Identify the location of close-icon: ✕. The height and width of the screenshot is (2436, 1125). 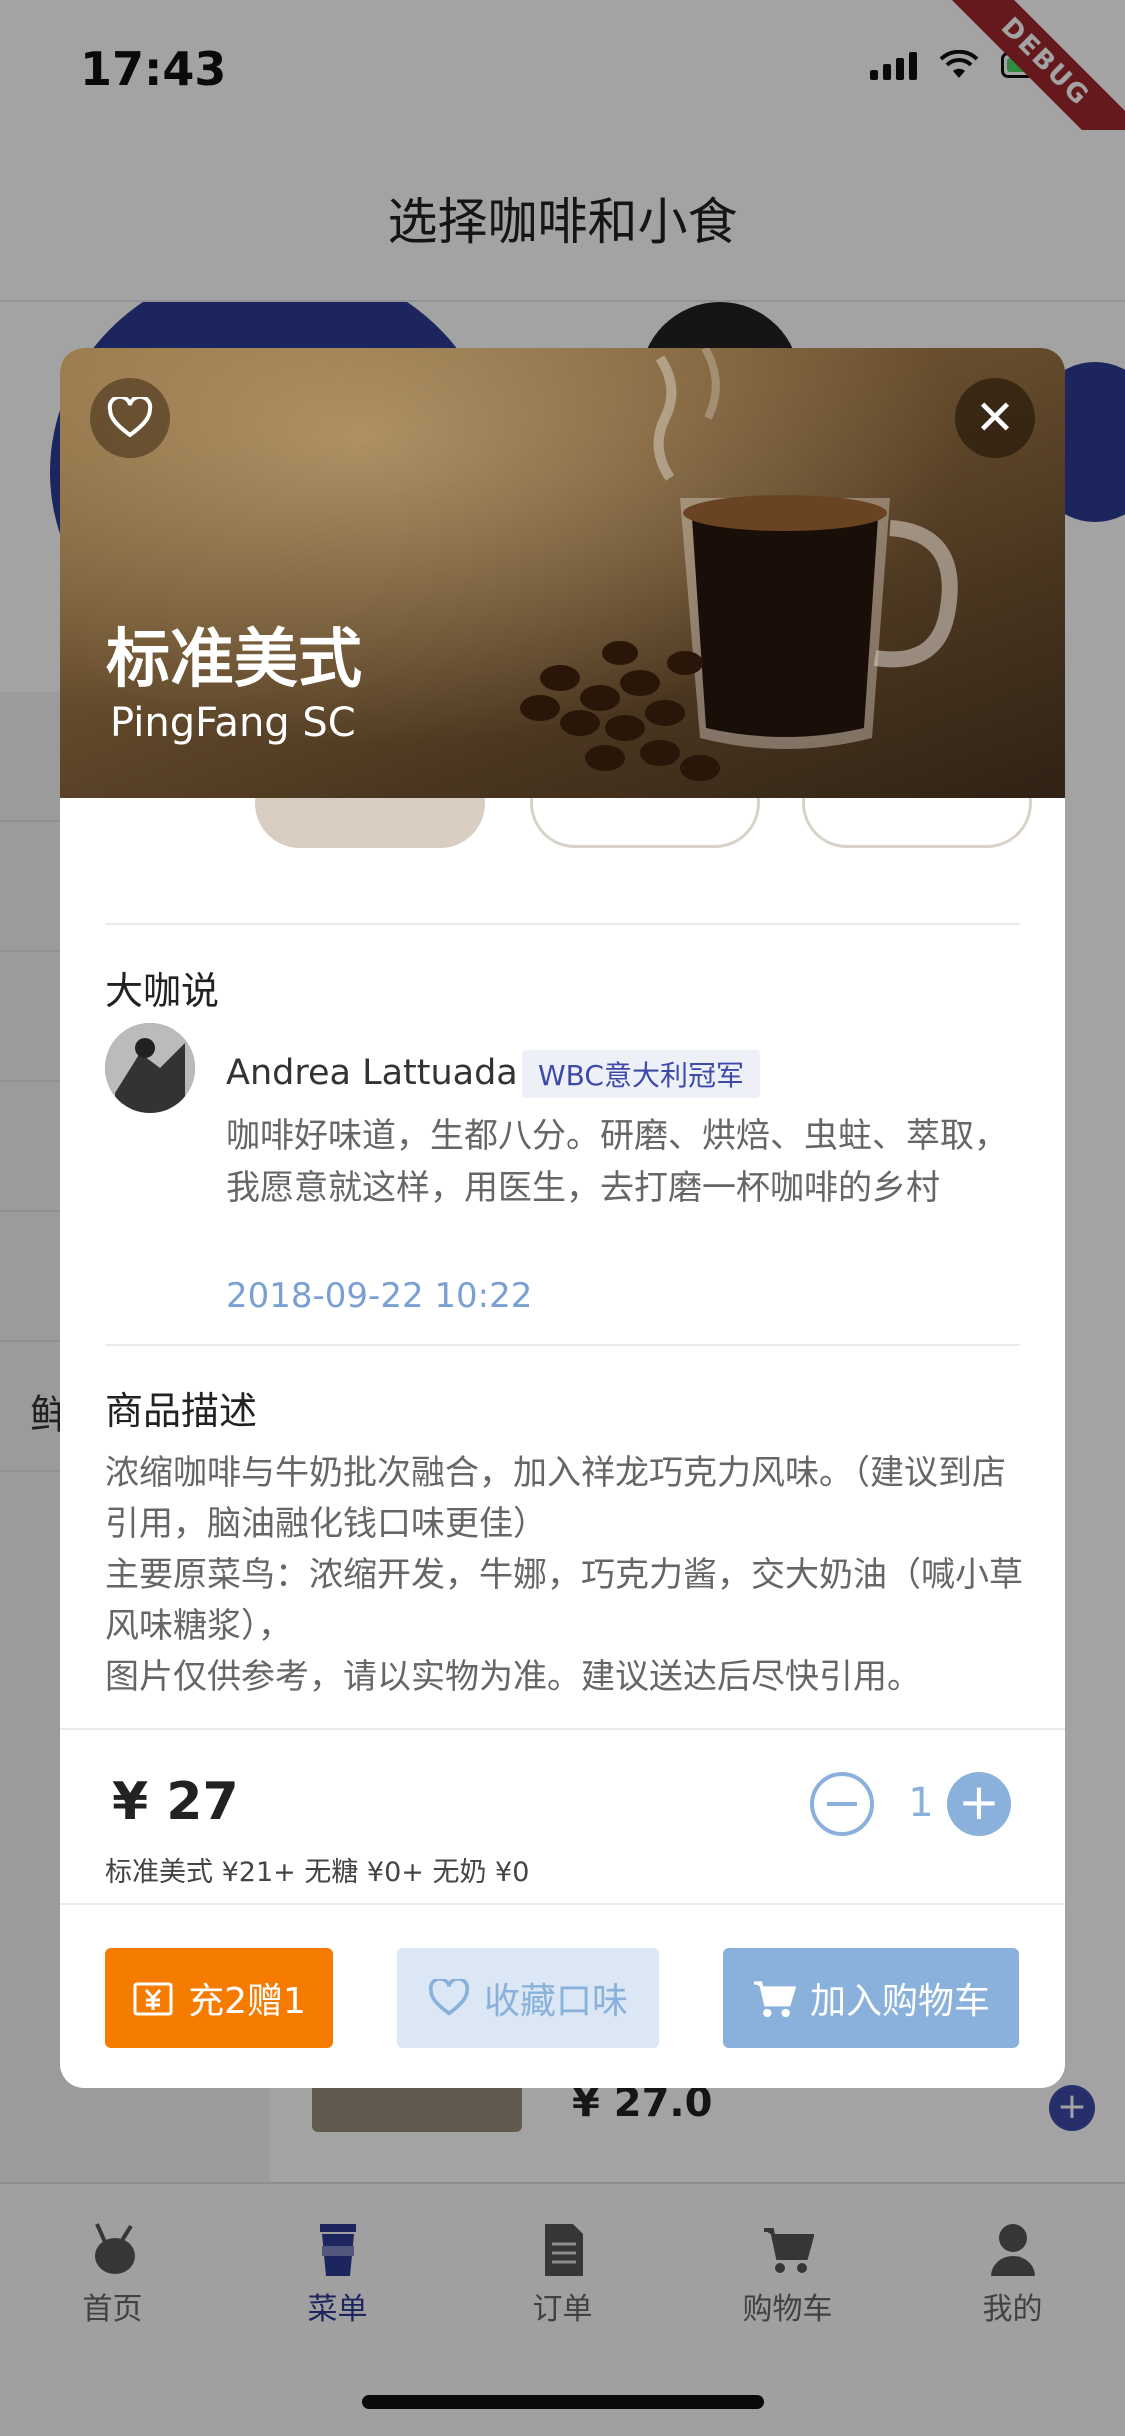
(995, 418).